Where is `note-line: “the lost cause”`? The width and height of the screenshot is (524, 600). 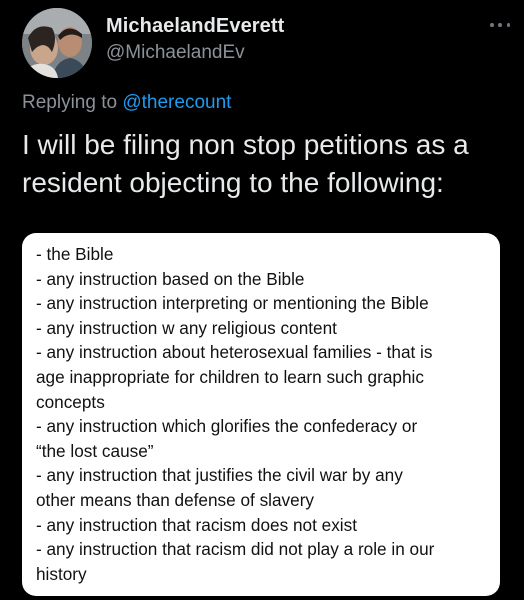
note-line: “the lost cause” is located at coordinates (95, 450).